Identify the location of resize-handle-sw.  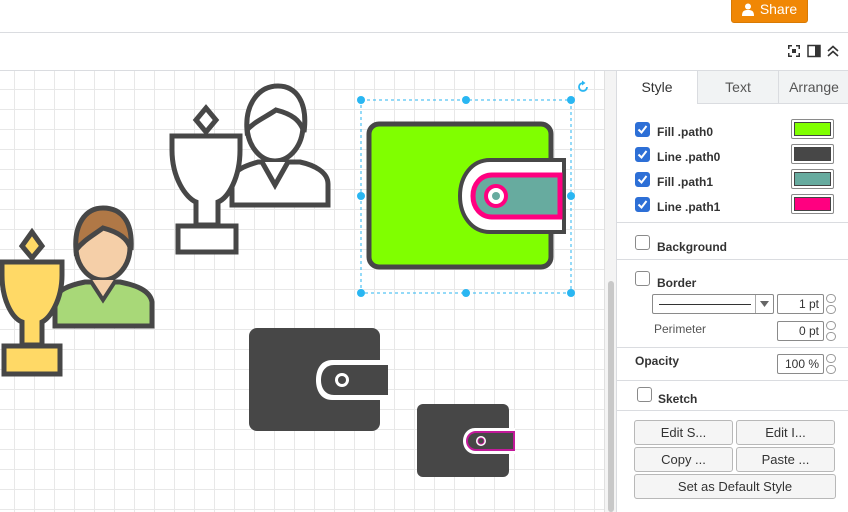
(361, 293).